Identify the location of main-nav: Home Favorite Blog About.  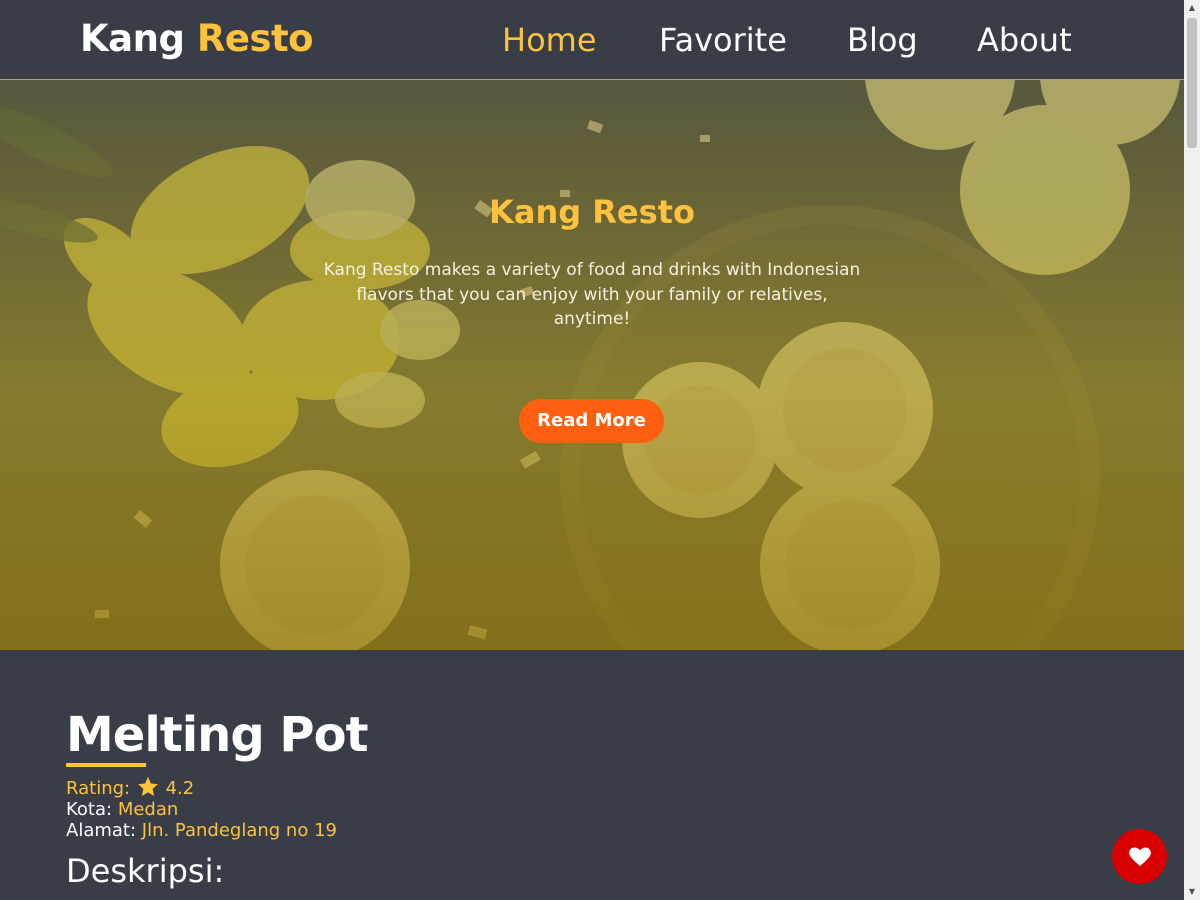
(592, 41).